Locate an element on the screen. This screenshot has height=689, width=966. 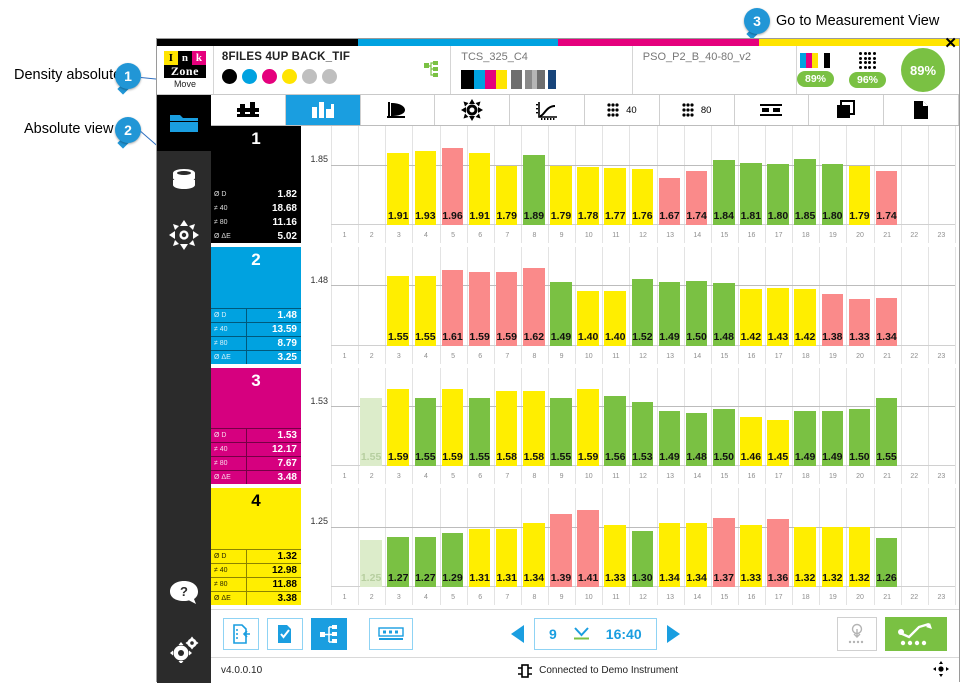
tab-overlay is located at coordinates (847, 110).